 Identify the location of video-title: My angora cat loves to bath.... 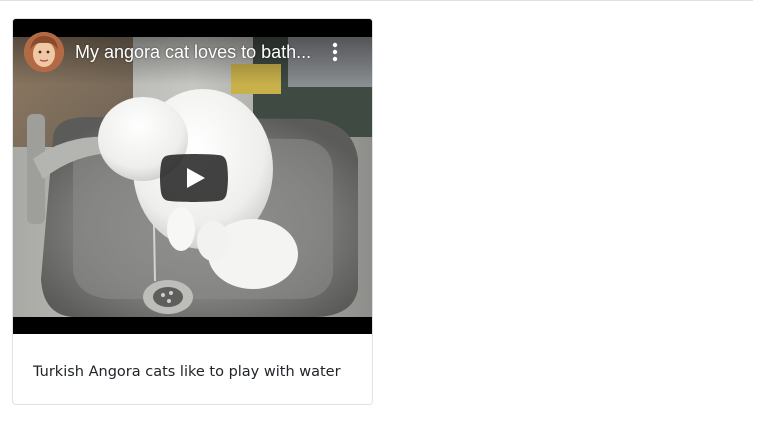
(200, 52).